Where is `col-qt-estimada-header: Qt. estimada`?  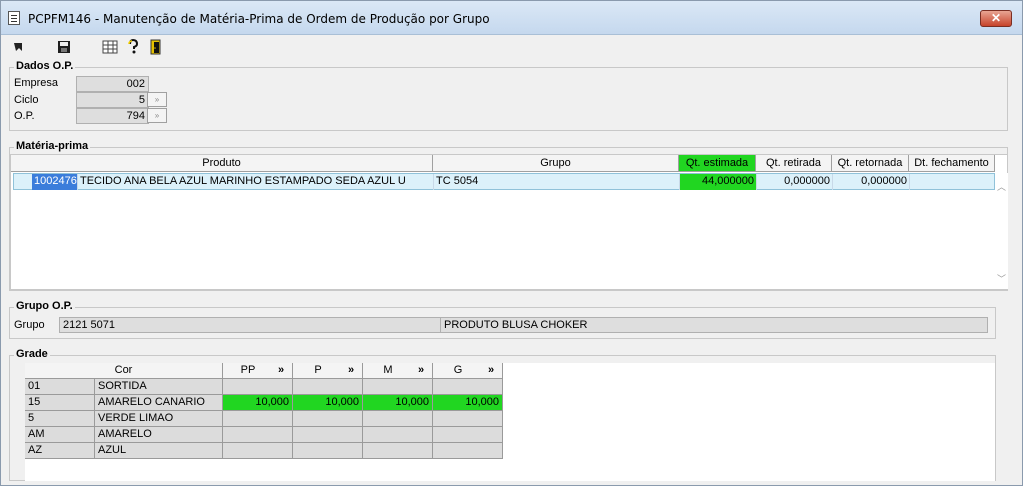 col-qt-estimada-header: Qt. estimada is located at coordinates (717, 163).